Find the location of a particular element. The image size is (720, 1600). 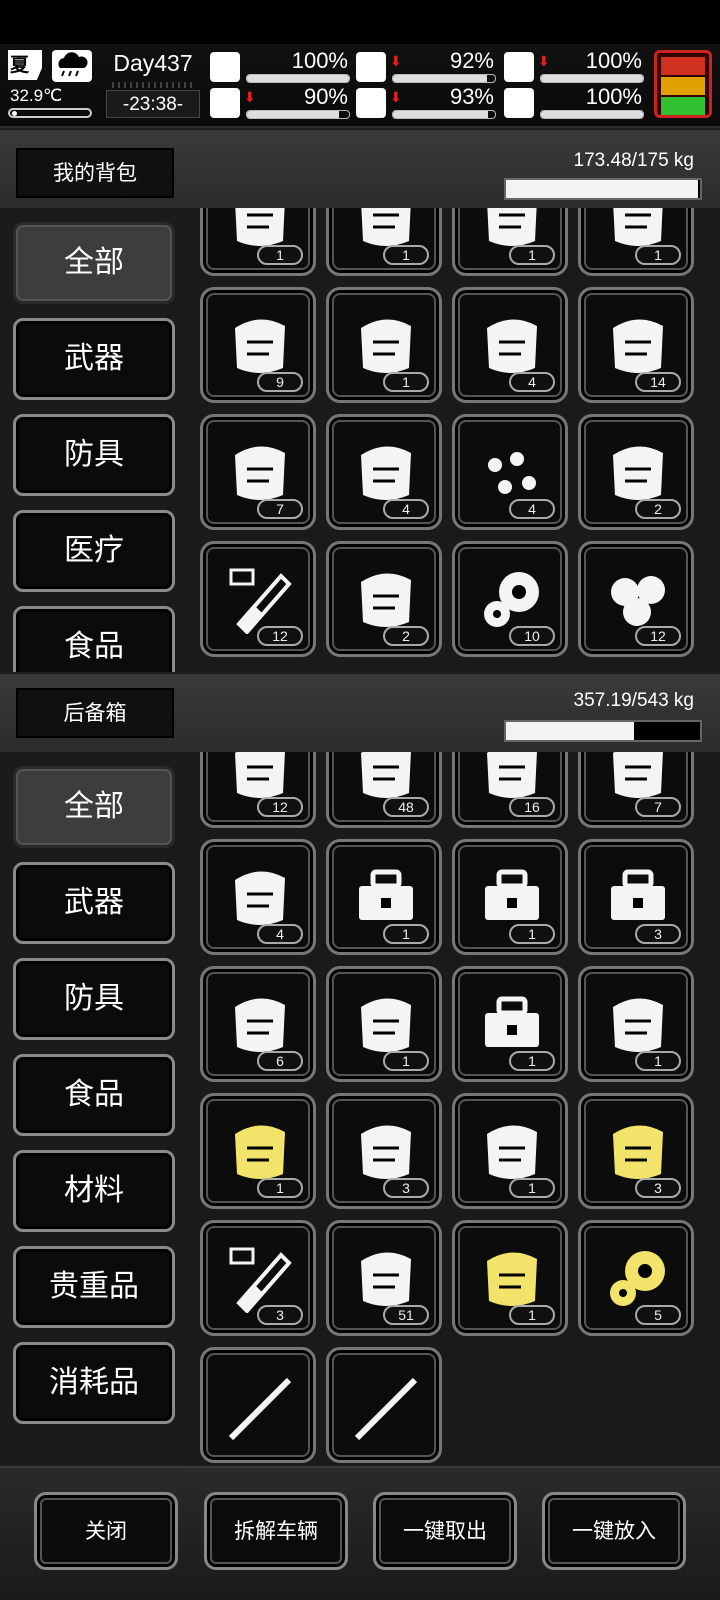

item-count: 6 is located at coordinates (280, 1061).